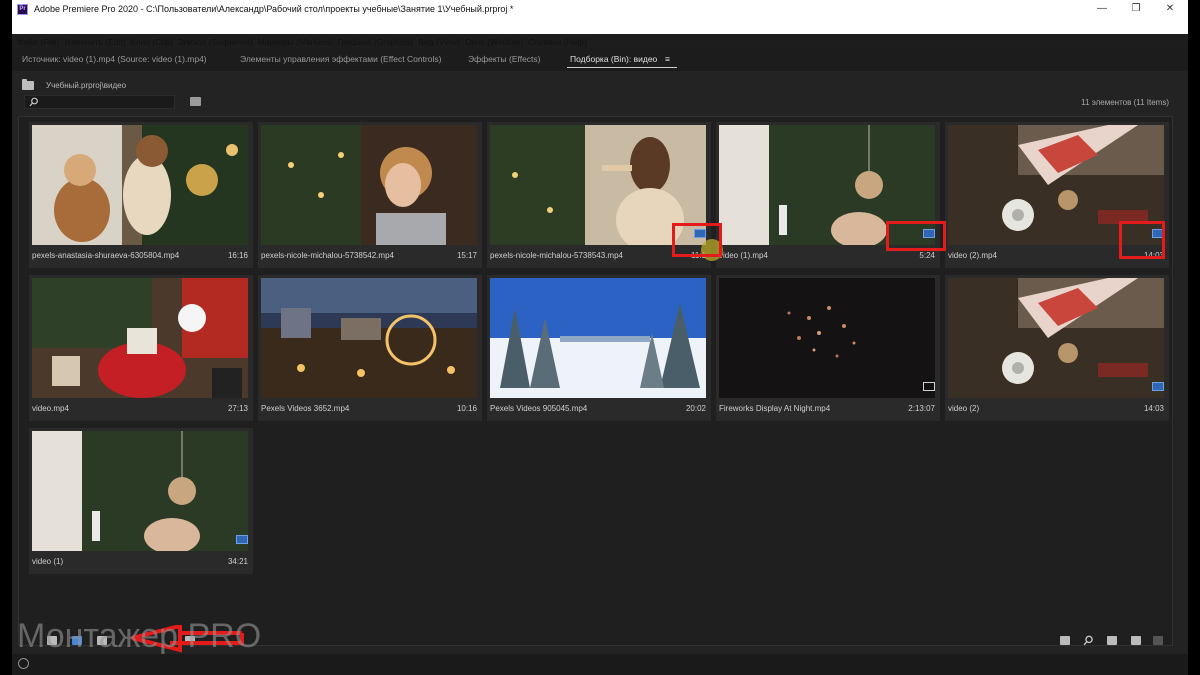 The height and width of the screenshot is (675, 1200). I want to click on clip-duration: 27:13, so click(237, 408).